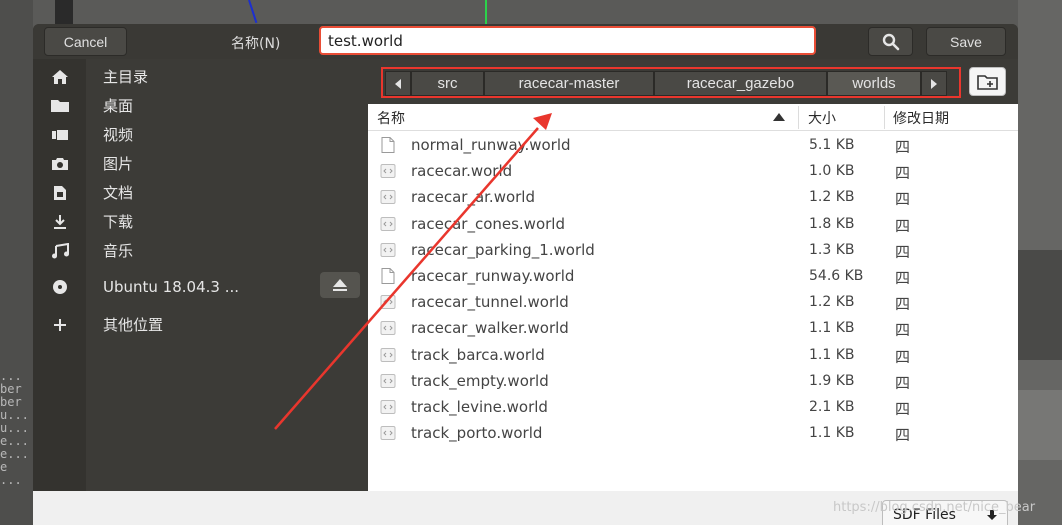 This screenshot has width=1062, height=525. Describe the element at coordinates (60, 325) in the screenshot. I see `plus-icon` at that location.